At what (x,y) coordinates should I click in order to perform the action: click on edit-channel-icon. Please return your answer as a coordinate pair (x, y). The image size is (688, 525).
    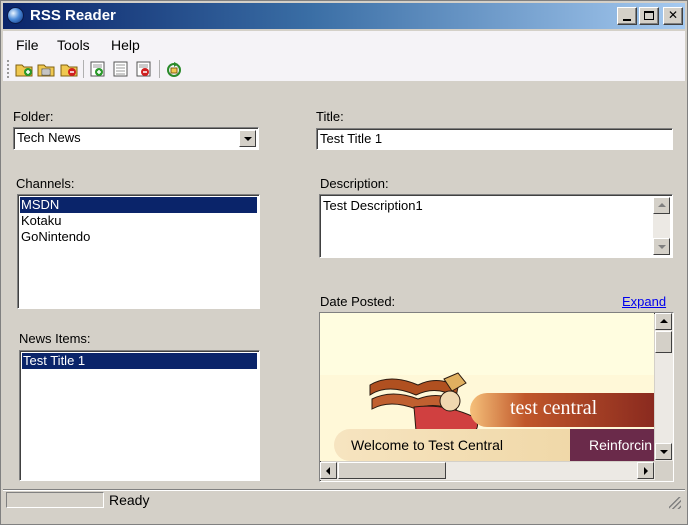
    Looking at the image, I should click on (120, 69).